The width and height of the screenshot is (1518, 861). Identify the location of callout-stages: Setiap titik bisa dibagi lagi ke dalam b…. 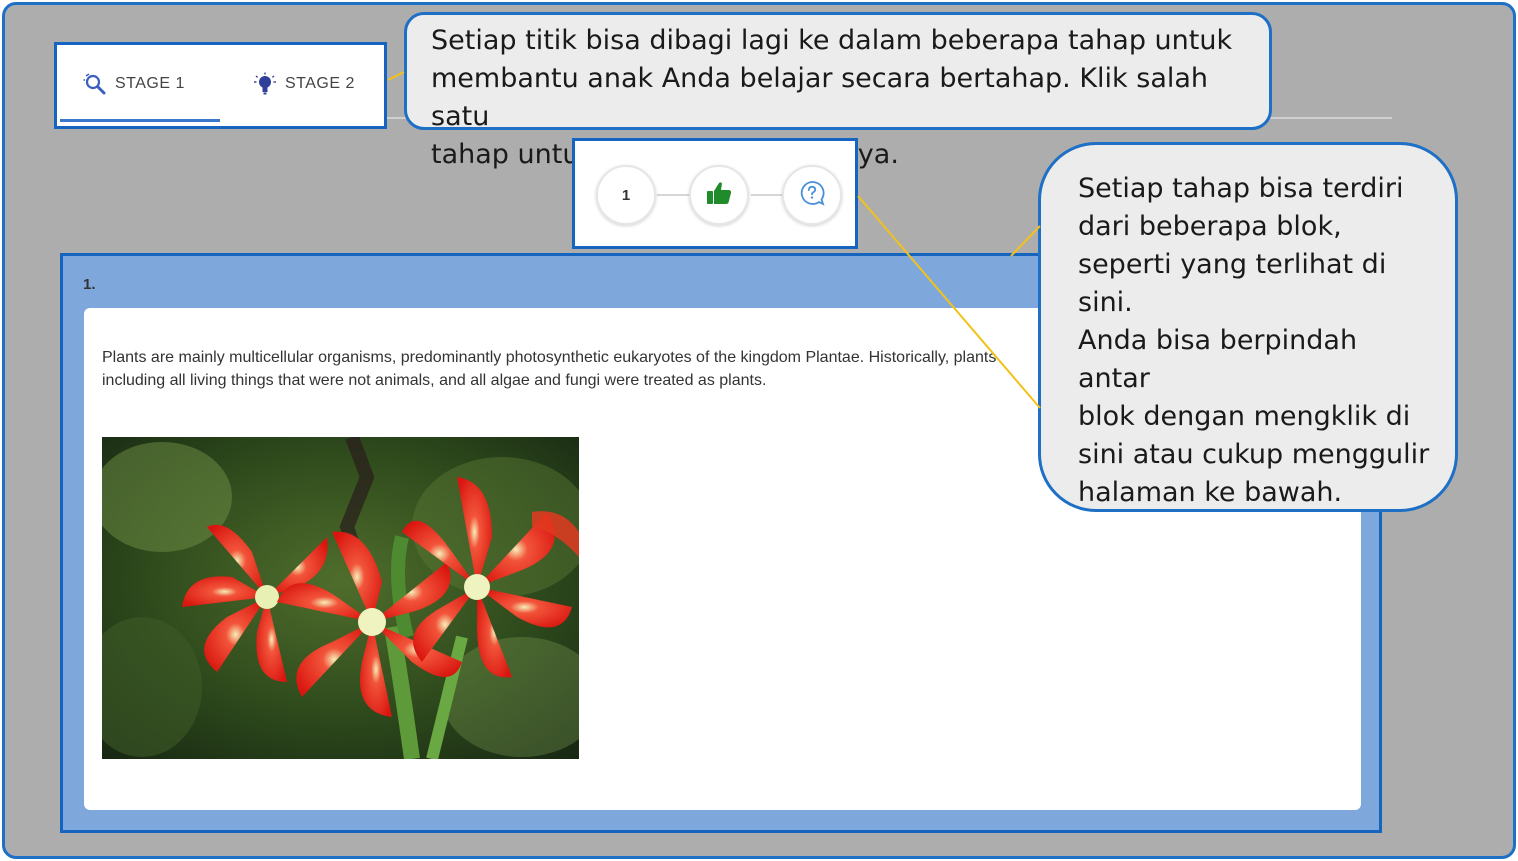
(838, 91).